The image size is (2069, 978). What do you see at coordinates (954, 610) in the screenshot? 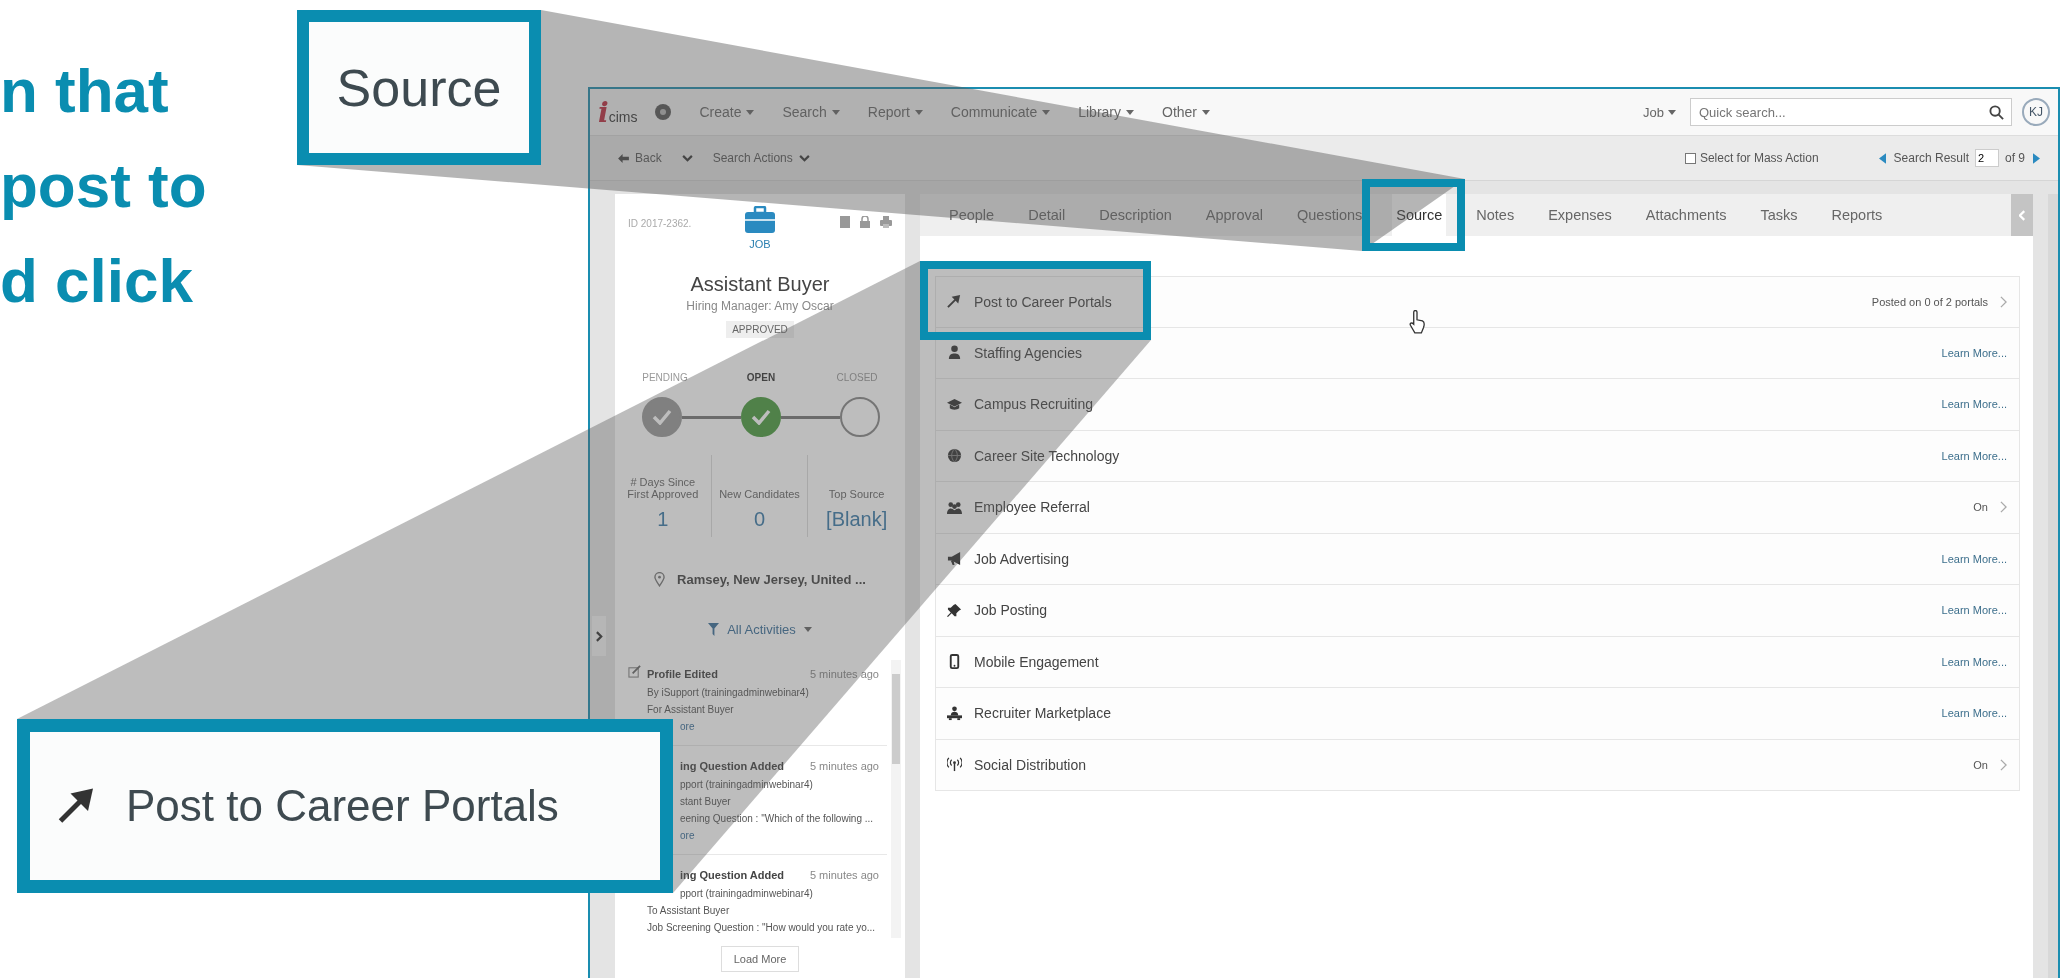
I see `pushpin-icon` at bounding box center [954, 610].